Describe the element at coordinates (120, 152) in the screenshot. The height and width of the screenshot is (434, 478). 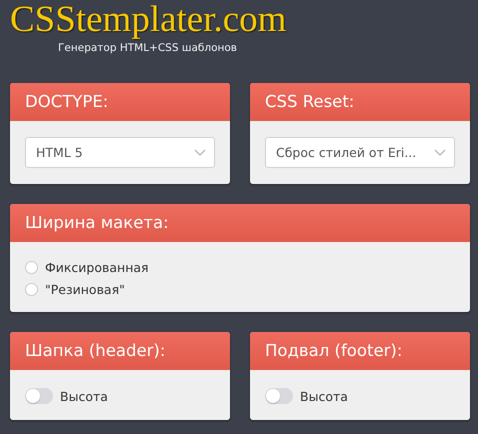
I see `dropdown: HTML 5` at that location.